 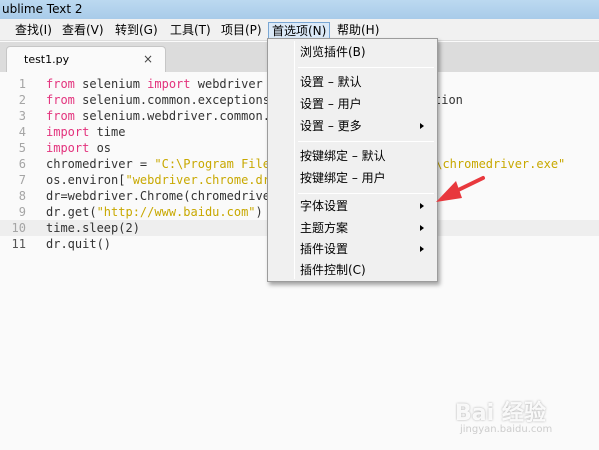 I want to click on menu-view: 查看(V), so click(x=83, y=30).